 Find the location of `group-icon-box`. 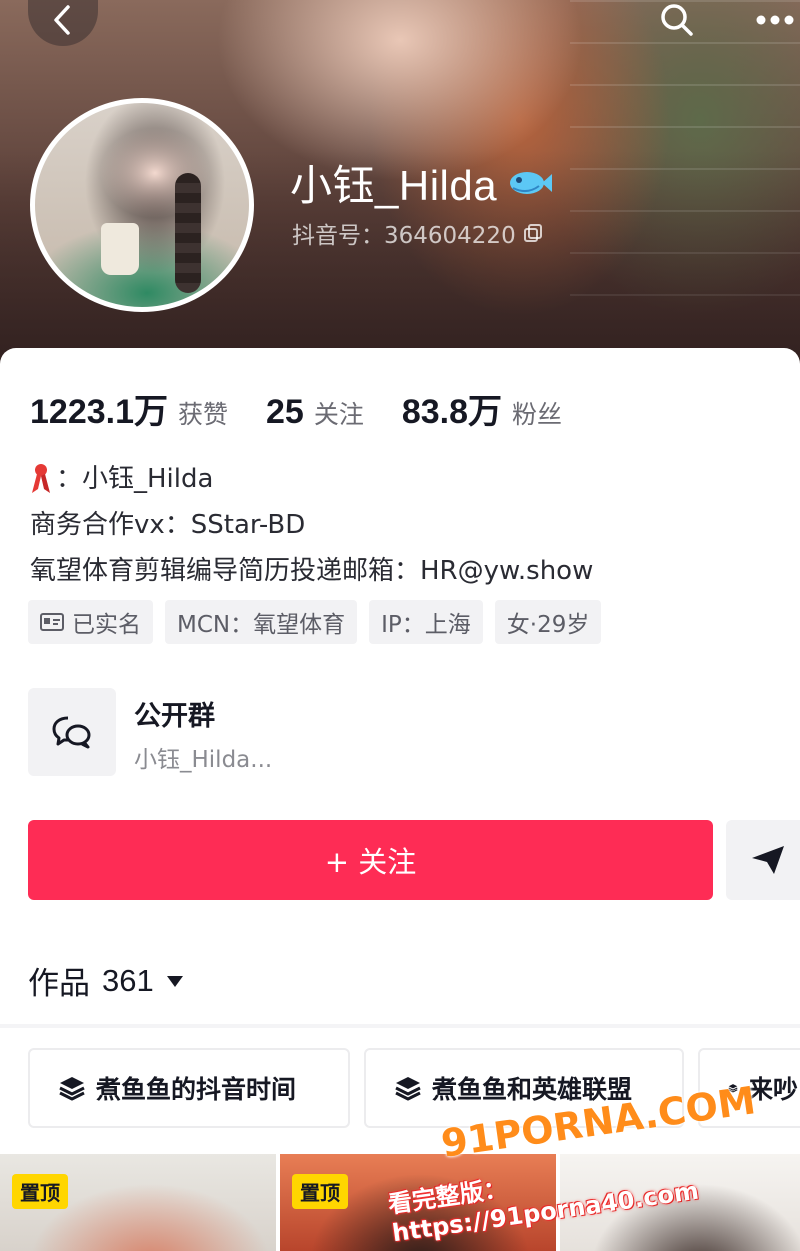

group-icon-box is located at coordinates (72, 732).